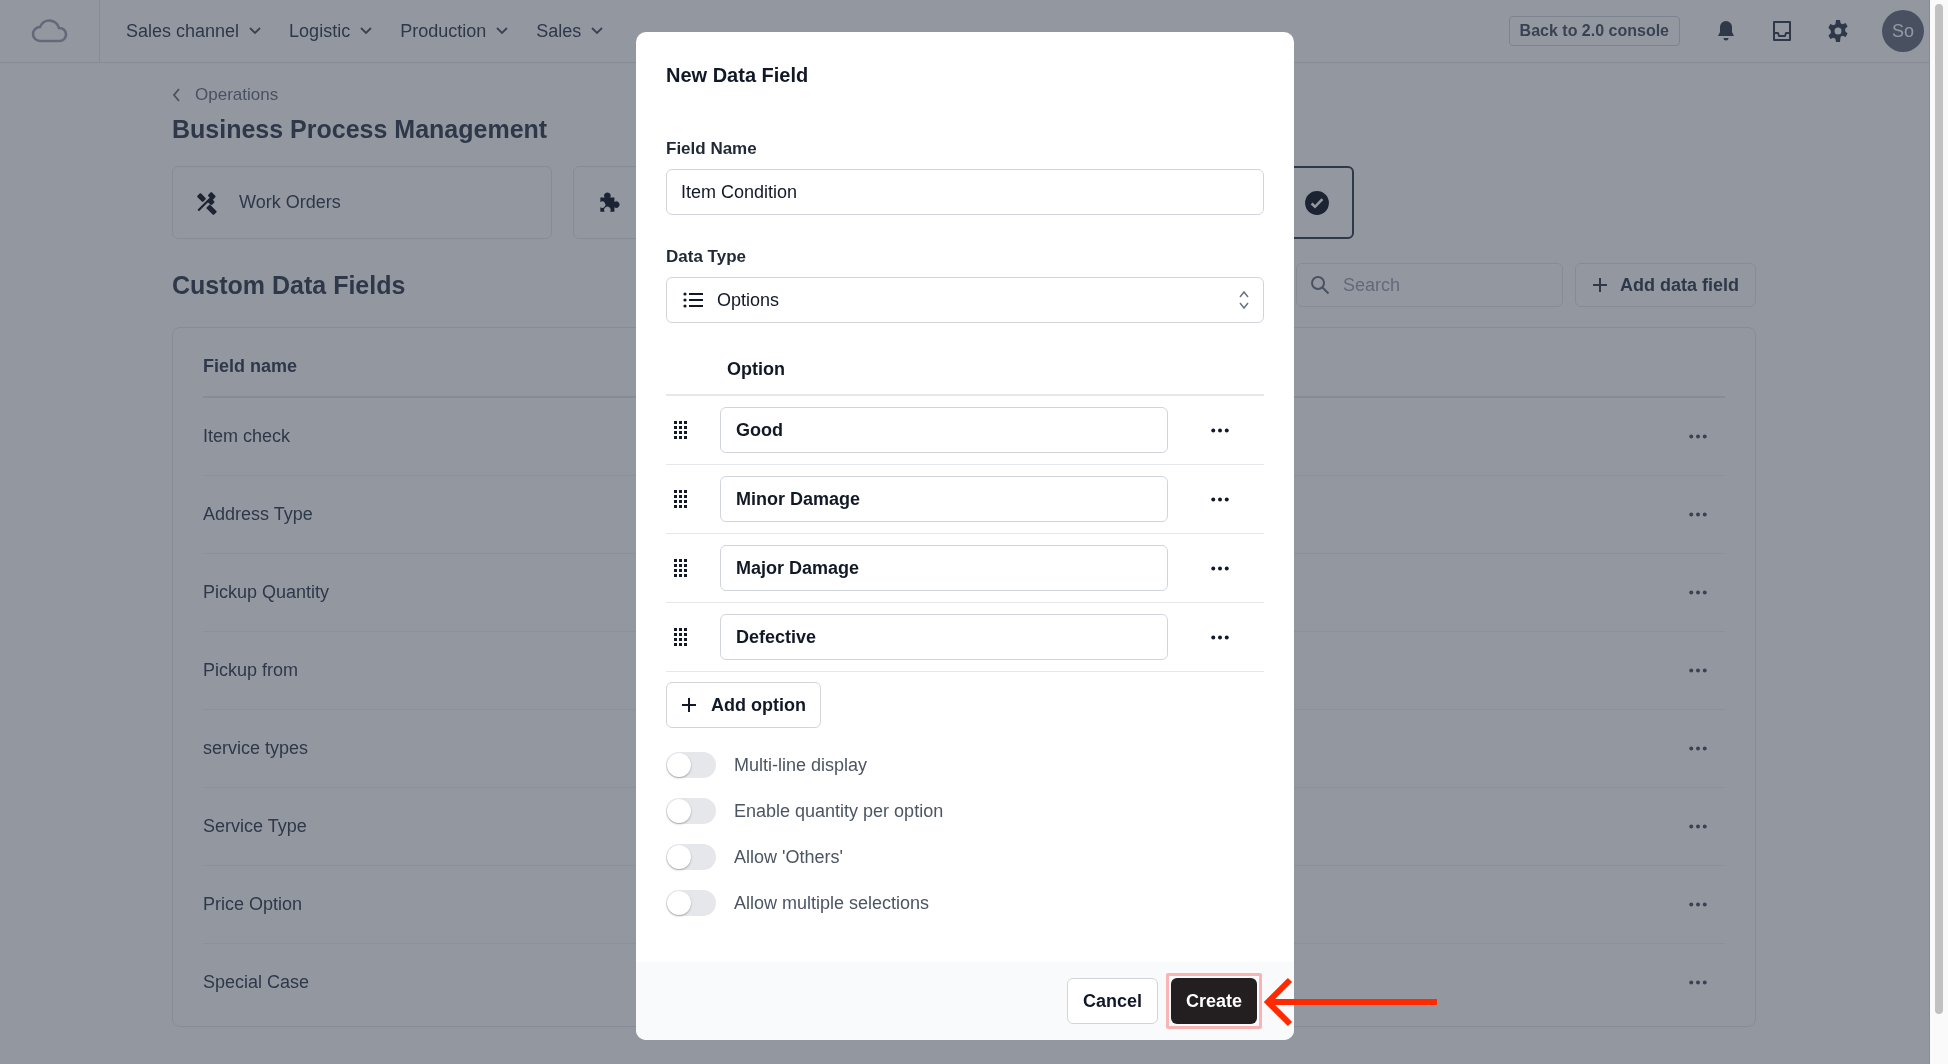 The width and height of the screenshot is (1948, 1064). What do you see at coordinates (360, 129) in the screenshot?
I see `page-title: Business Process Management` at bounding box center [360, 129].